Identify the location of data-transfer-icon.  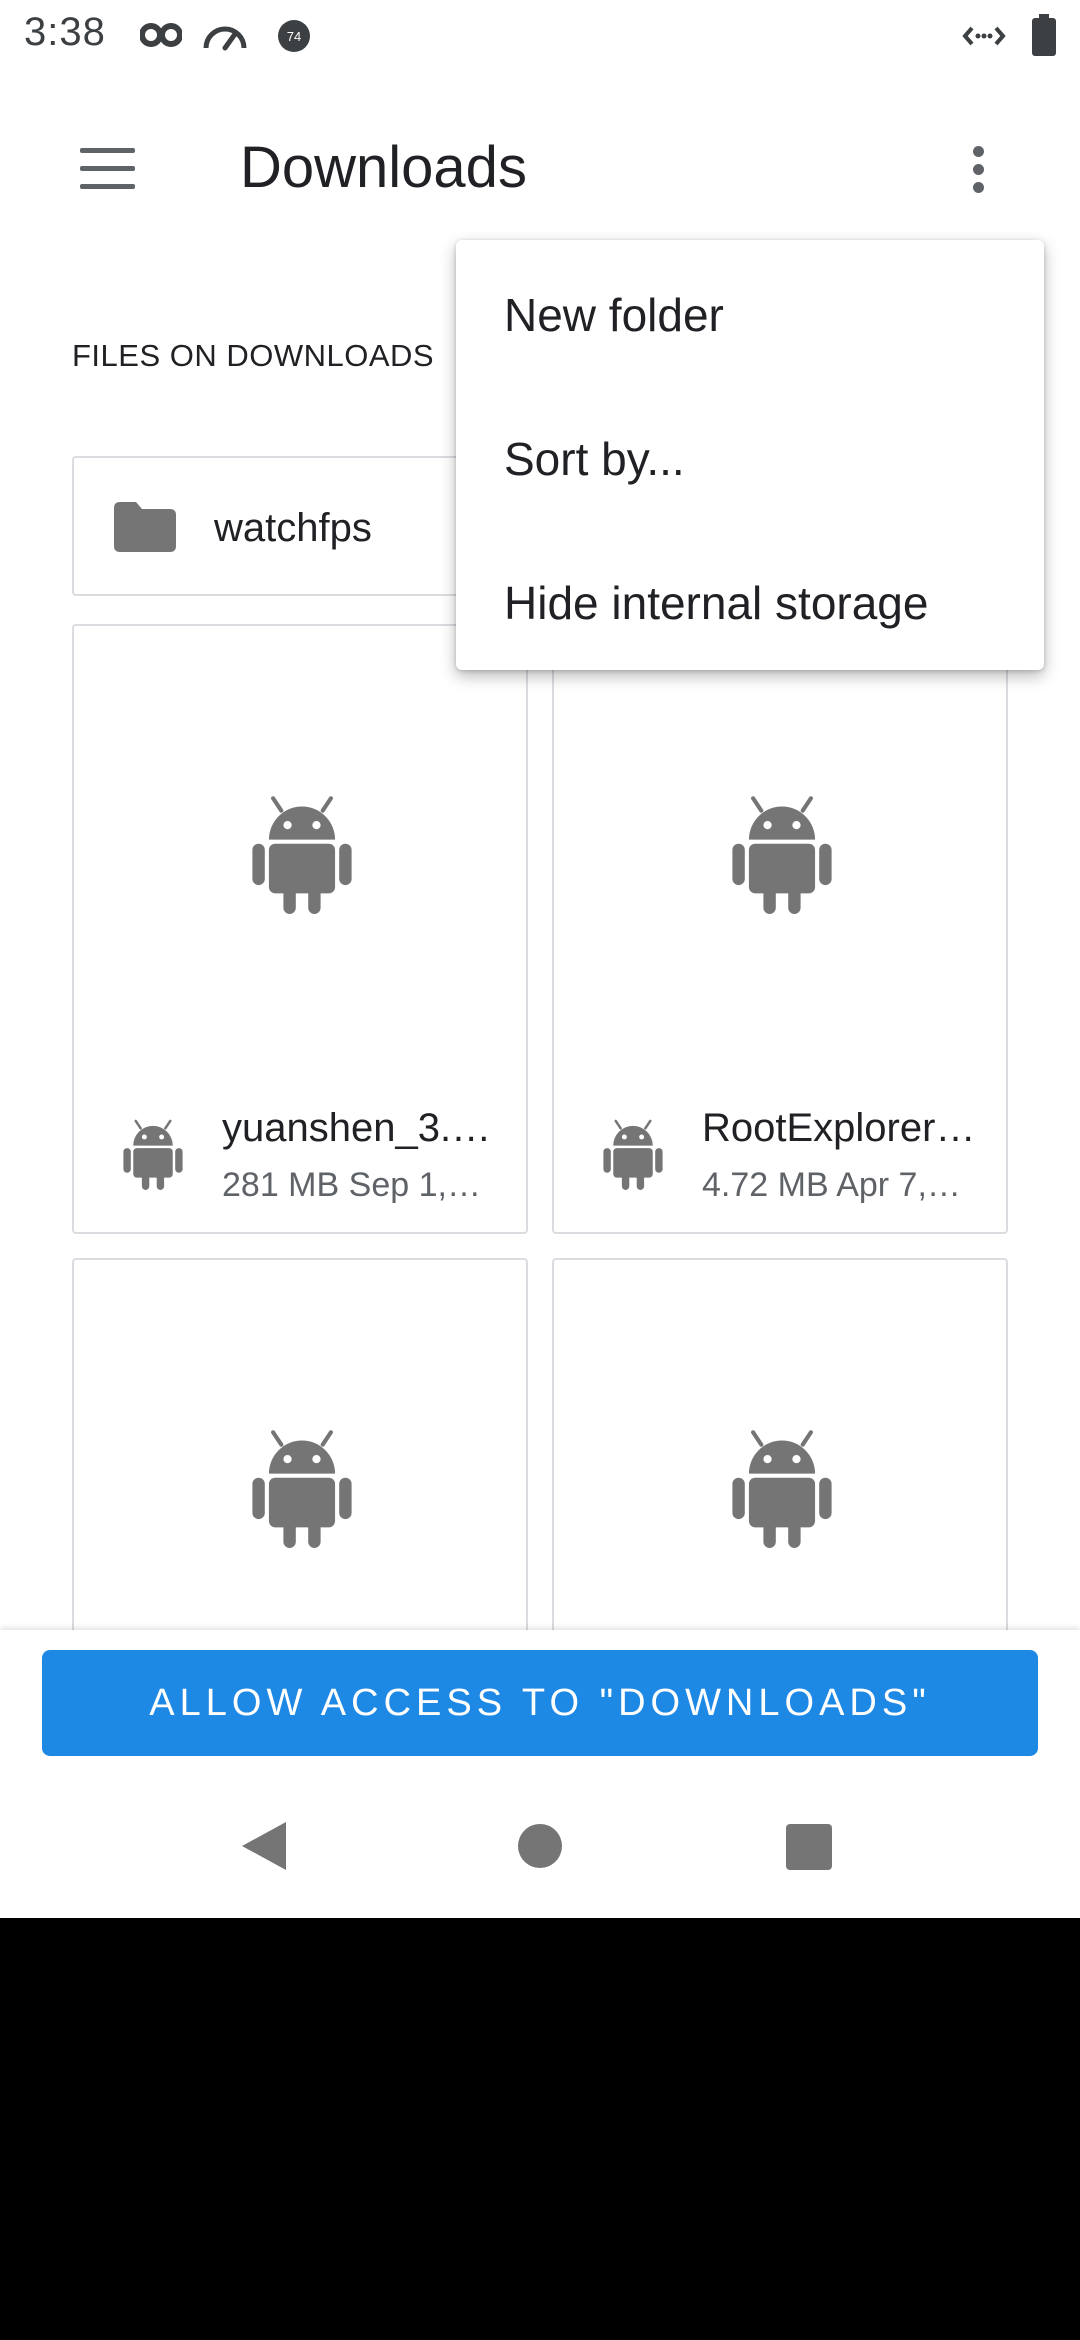
(984, 38).